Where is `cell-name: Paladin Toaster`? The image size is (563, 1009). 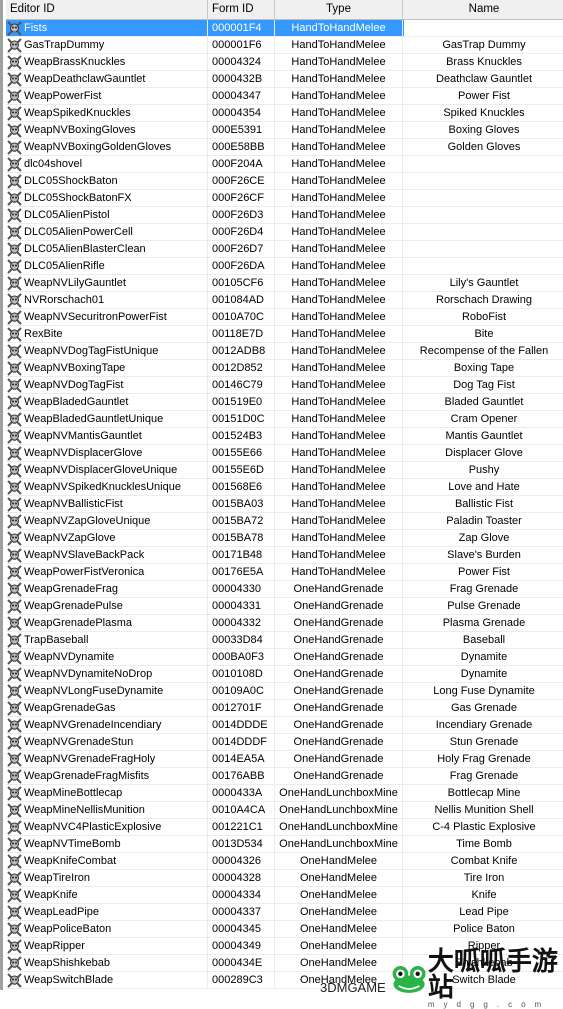 cell-name: Paladin Toaster is located at coordinates (483, 521).